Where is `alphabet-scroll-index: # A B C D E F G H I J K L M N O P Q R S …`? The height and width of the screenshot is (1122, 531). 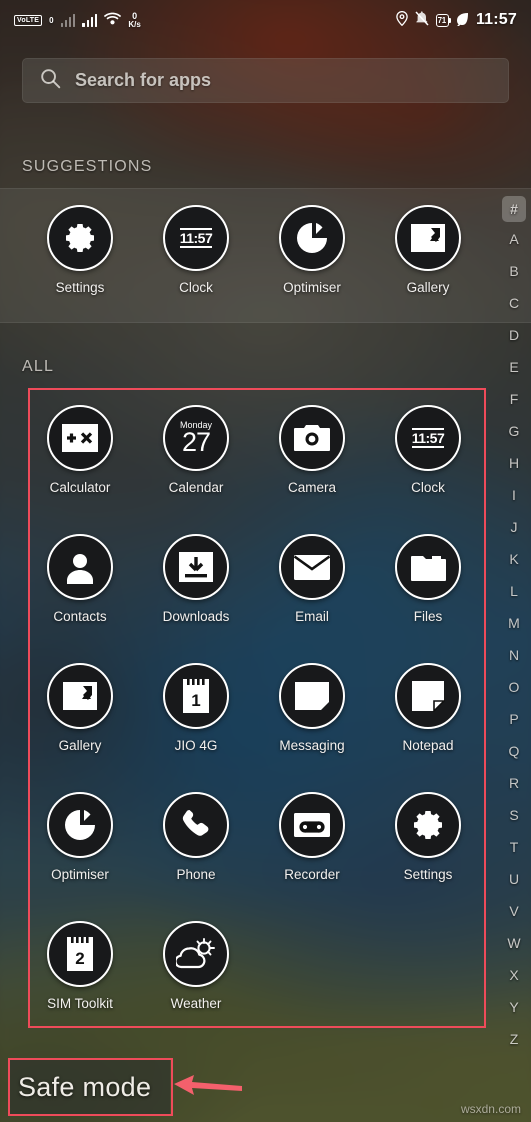
alphabet-scroll-index: # A B C D E F G H I J K L M N O P Q R S … is located at coordinates (514, 625).